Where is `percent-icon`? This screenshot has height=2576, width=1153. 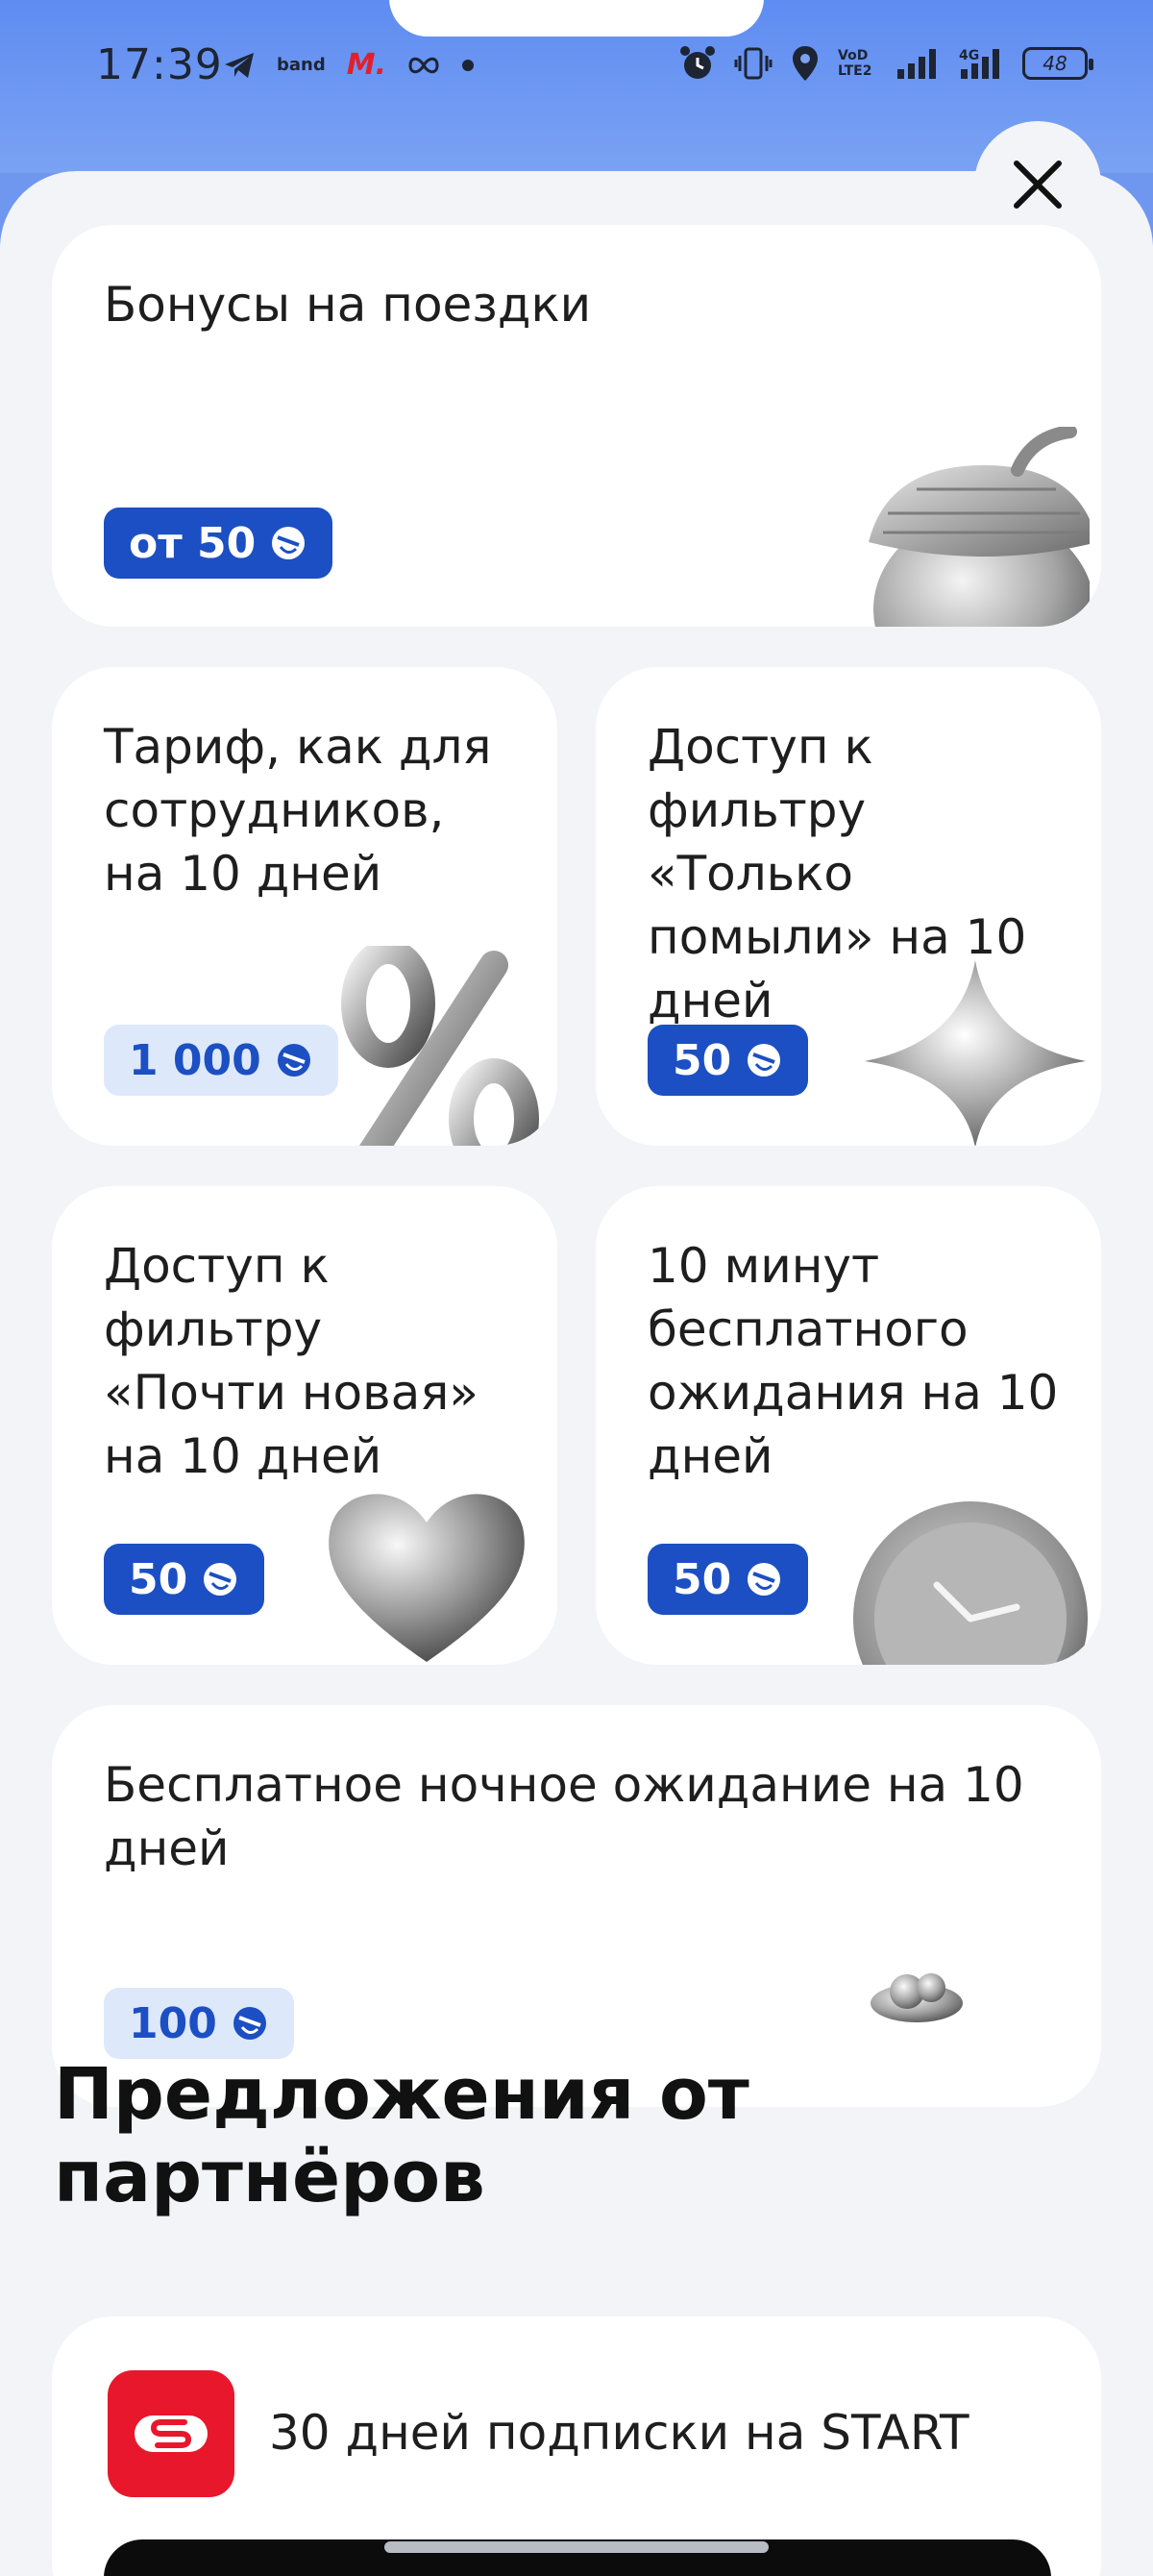
percent-icon is located at coordinates (440, 1046).